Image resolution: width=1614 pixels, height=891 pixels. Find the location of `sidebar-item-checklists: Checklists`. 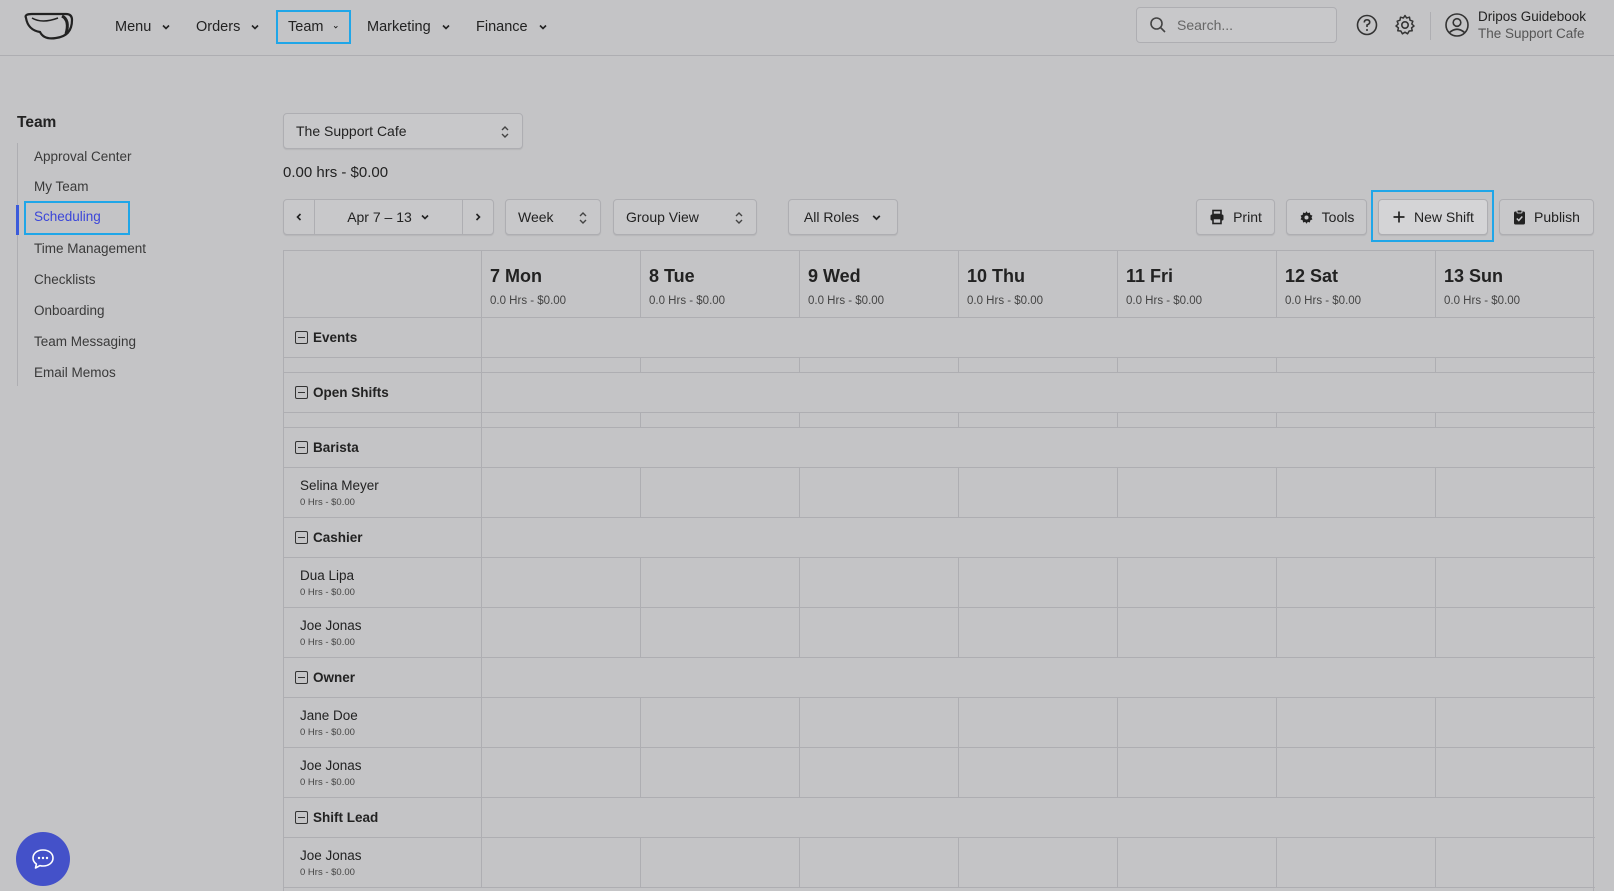

sidebar-item-checklists: Checklists is located at coordinates (65, 279).